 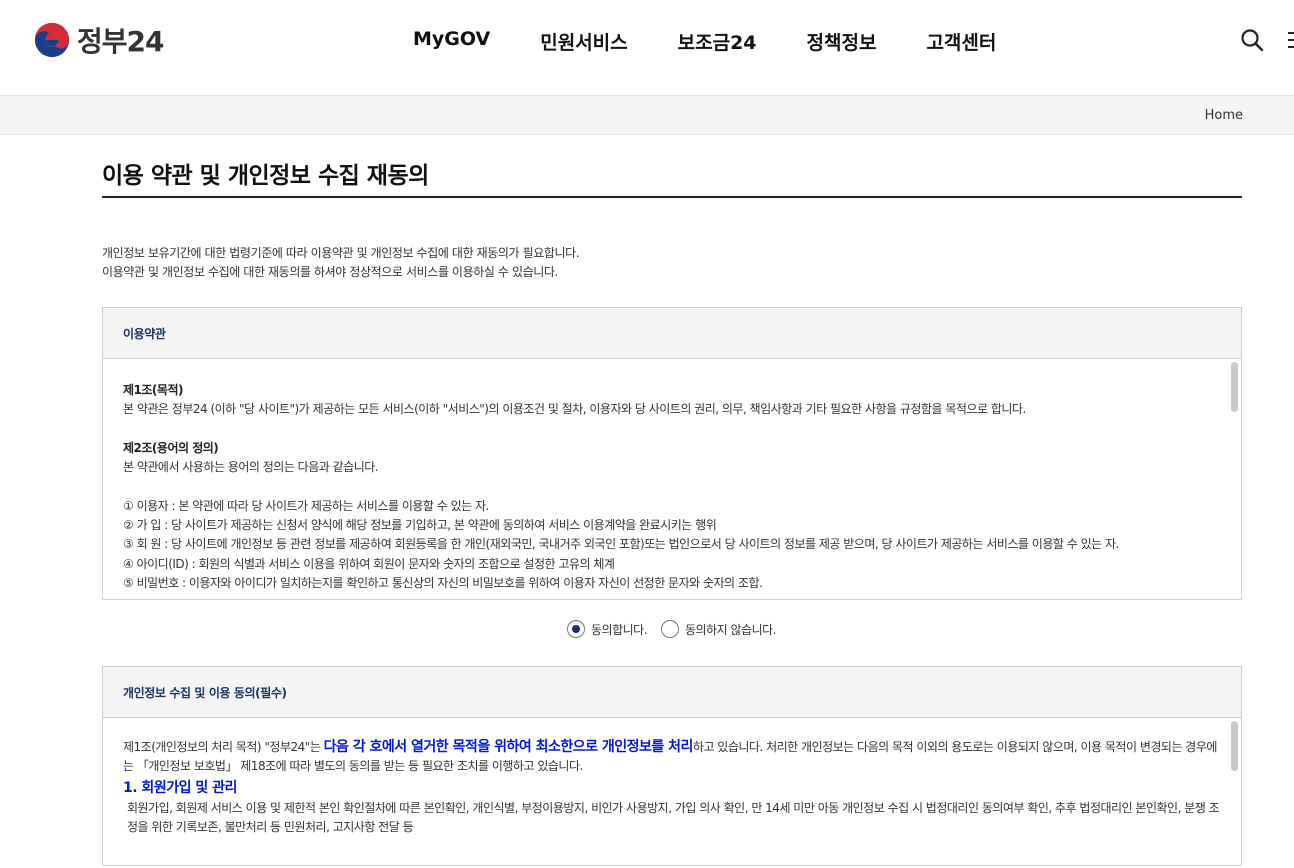 I want to click on article-title: 제2조(용어의 정의), so click(x=171, y=447).